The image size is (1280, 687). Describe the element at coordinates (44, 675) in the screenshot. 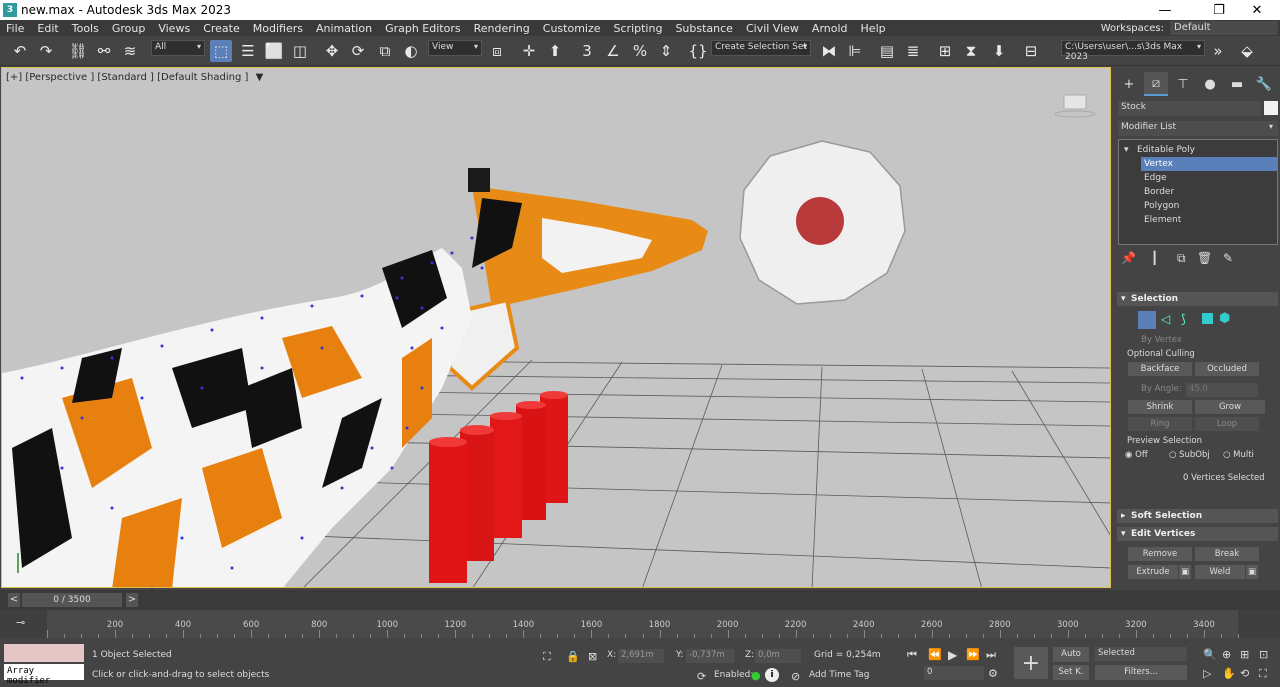

I see `maxscript-mini-listener: Array modifier` at that location.